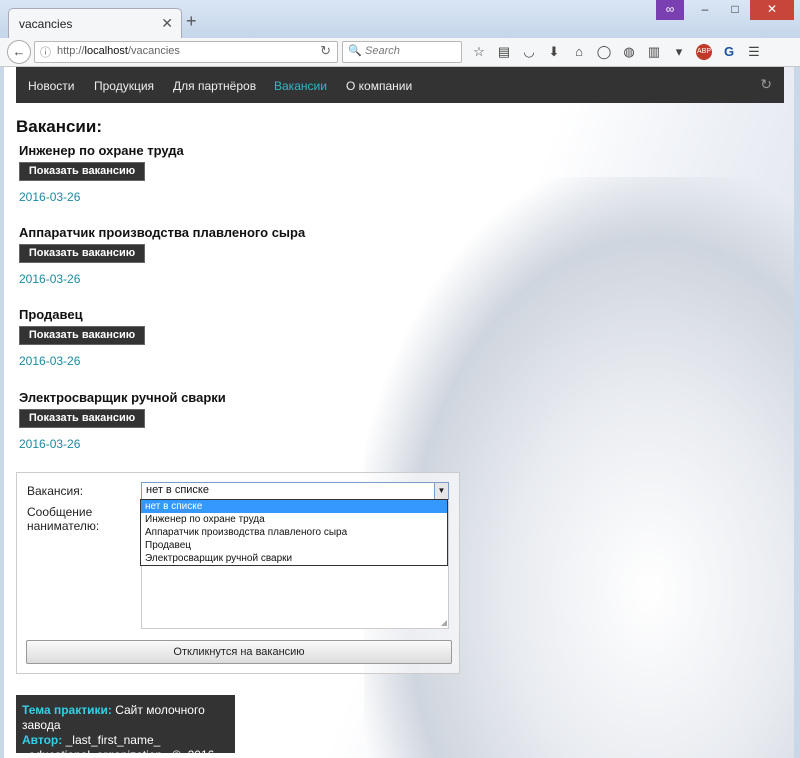 Image resolution: width=800 pixels, height=758 pixels. I want to click on new-tab-icon: +, so click(191, 21).